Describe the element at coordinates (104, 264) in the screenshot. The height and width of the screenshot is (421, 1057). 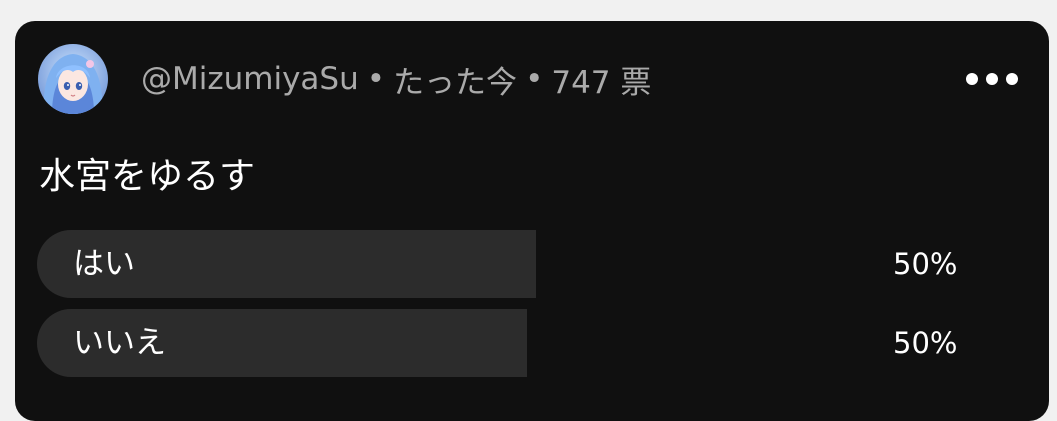
I see `poll-option-label: はい` at that location.